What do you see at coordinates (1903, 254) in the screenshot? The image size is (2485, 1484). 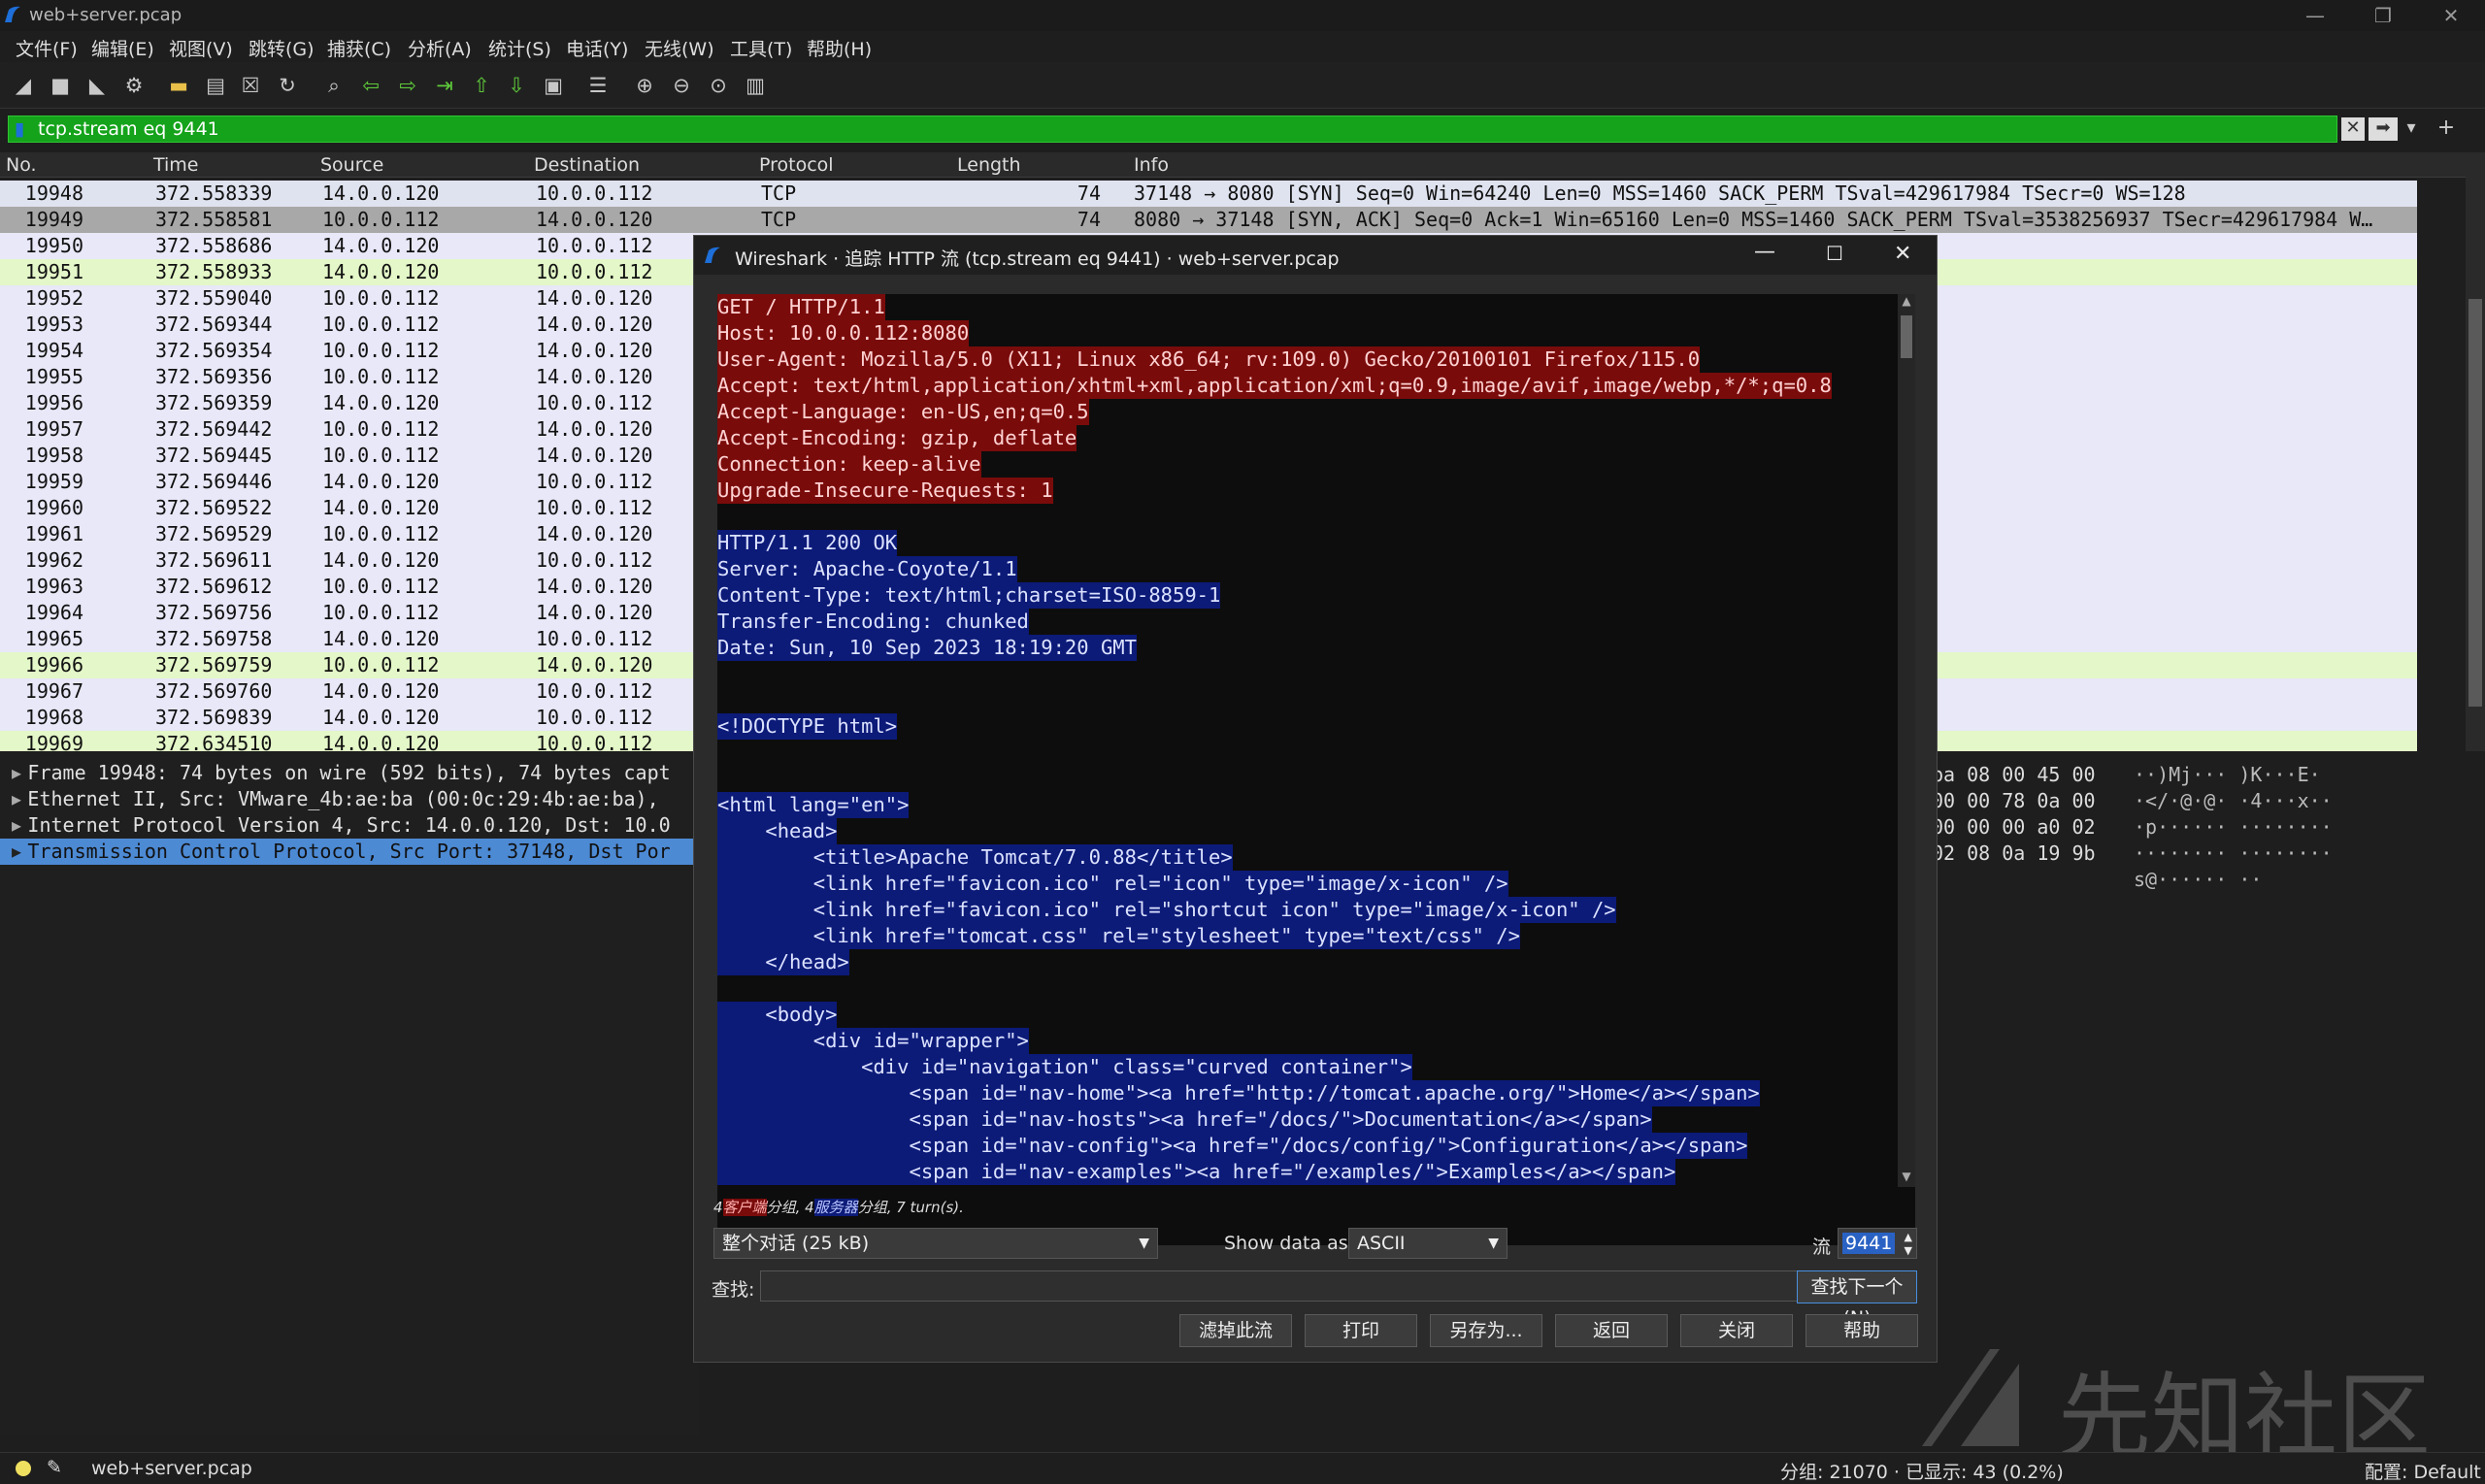 I see `dialog-close-icon: ✕` at bounding box center [1903, 254].